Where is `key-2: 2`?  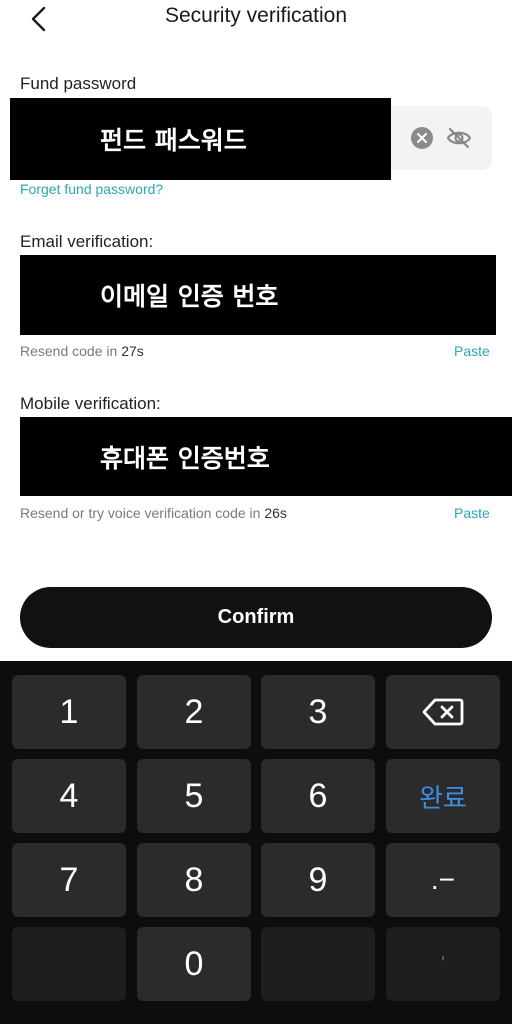
key-2: 2 is located at coordinates (194, 712).